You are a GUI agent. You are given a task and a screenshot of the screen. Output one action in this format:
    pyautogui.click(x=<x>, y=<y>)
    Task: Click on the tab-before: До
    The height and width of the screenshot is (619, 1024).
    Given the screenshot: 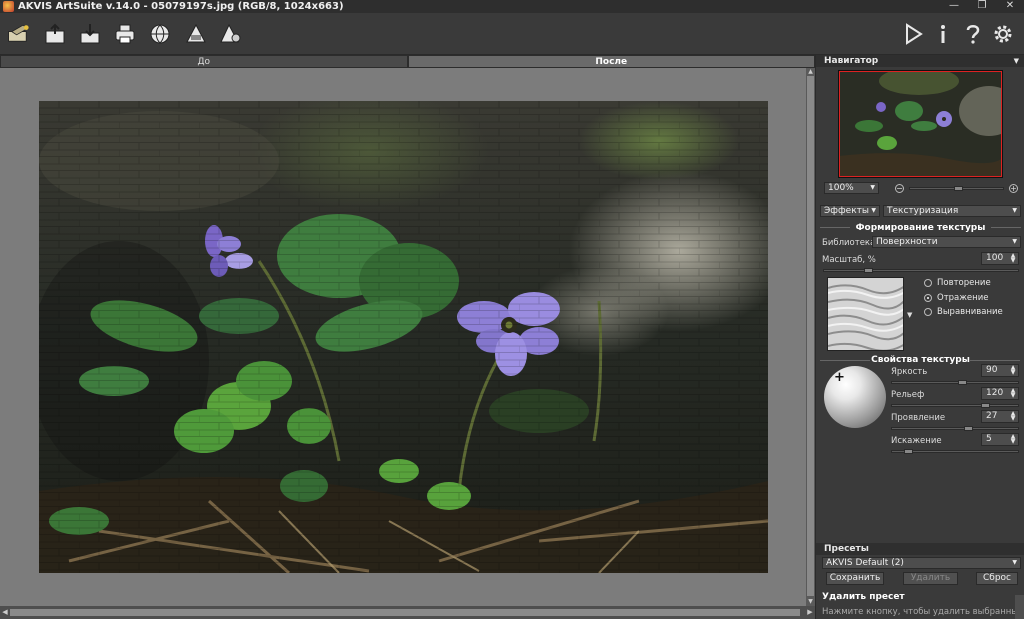 What is the action you would take?
    pyautogui.click(x=204, y=61)
    